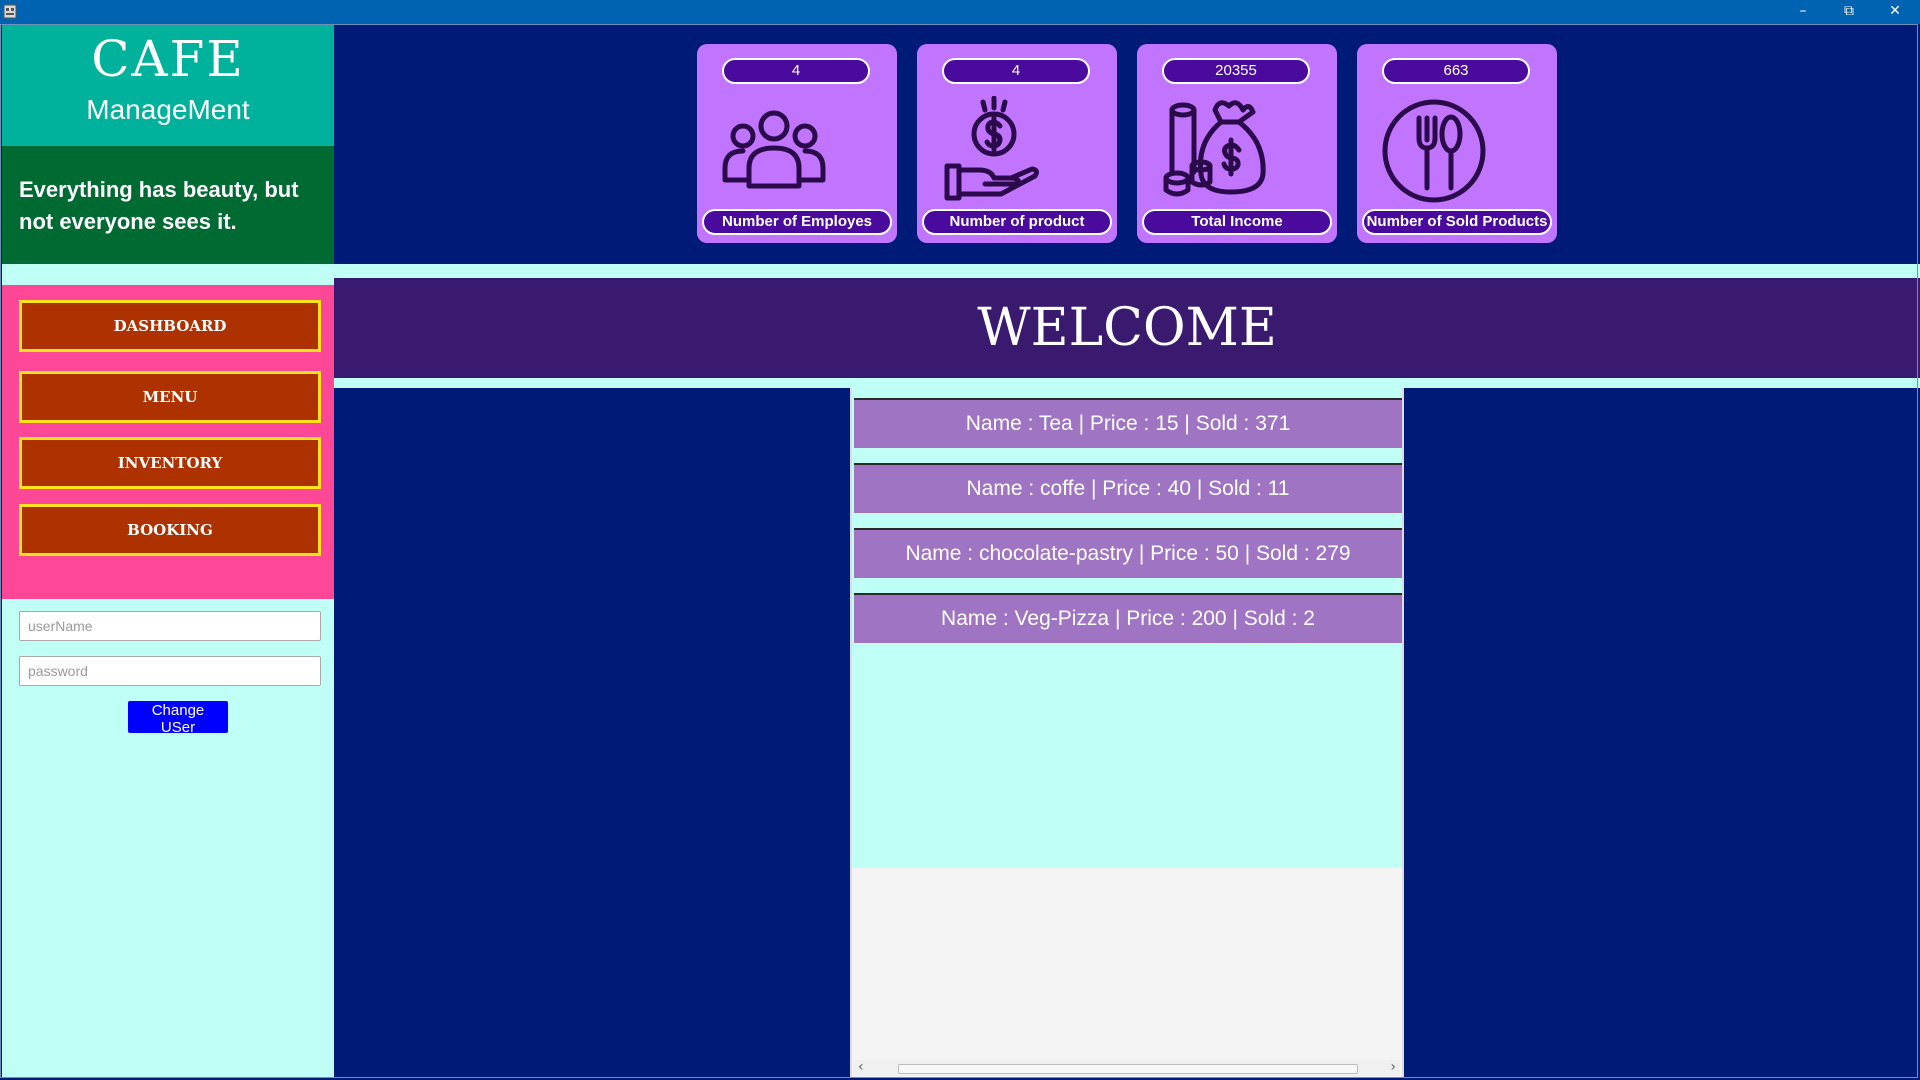 The height and width of the screenshot is (1080, 1920). What do you see at coordinates (1456, 71) in the screenshot?
I see `sold-count: 663` at bounding box center [1456, 71].